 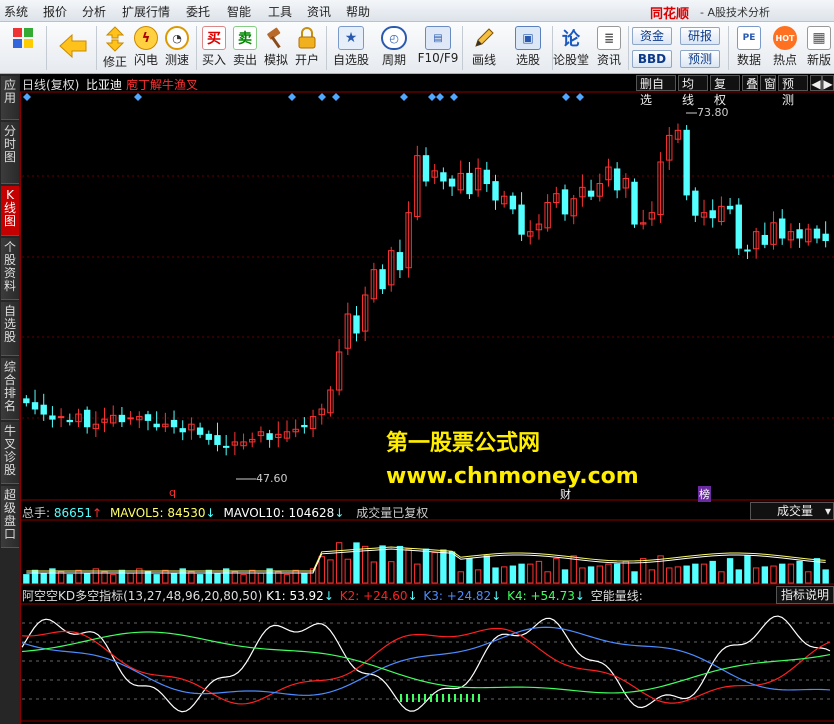 I want to click on total-volume-arrow: ↑, so click(x=97, y=513).